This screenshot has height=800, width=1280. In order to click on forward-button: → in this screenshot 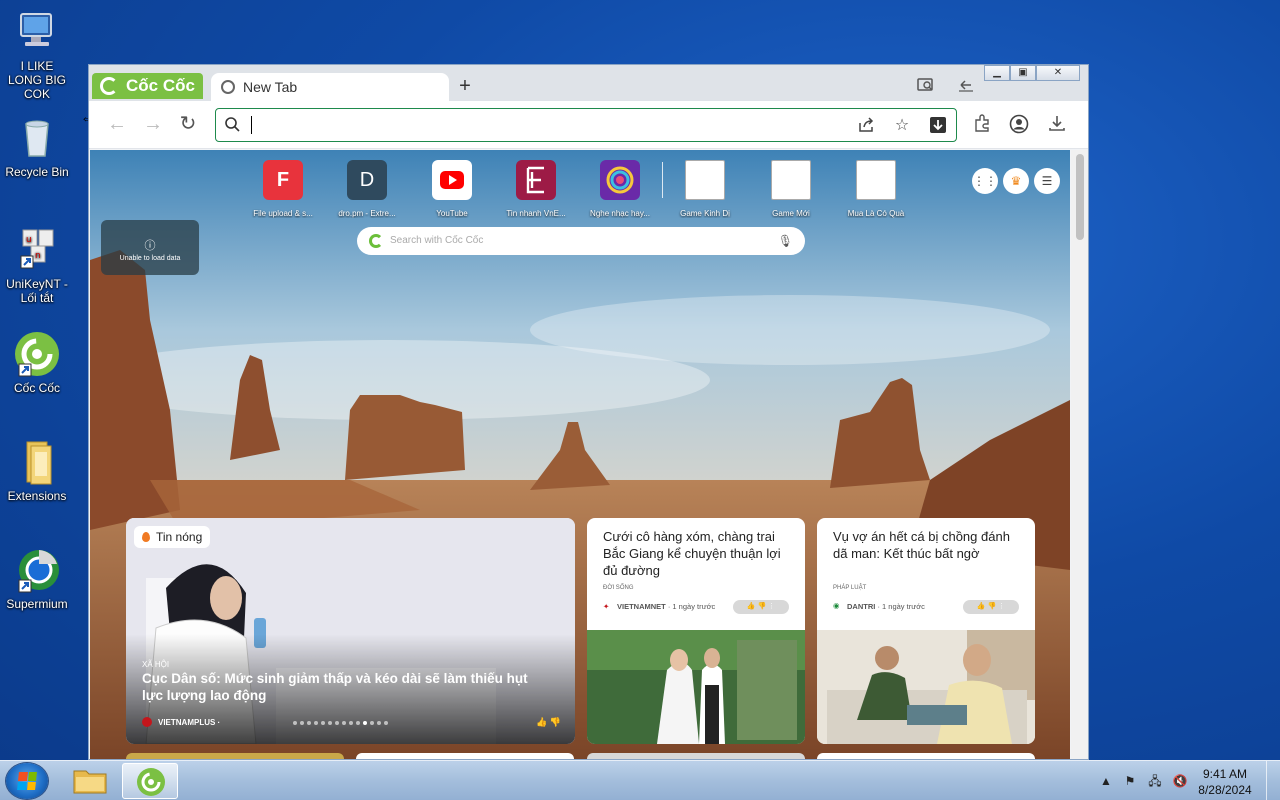, I will do `click(153, 125)`.